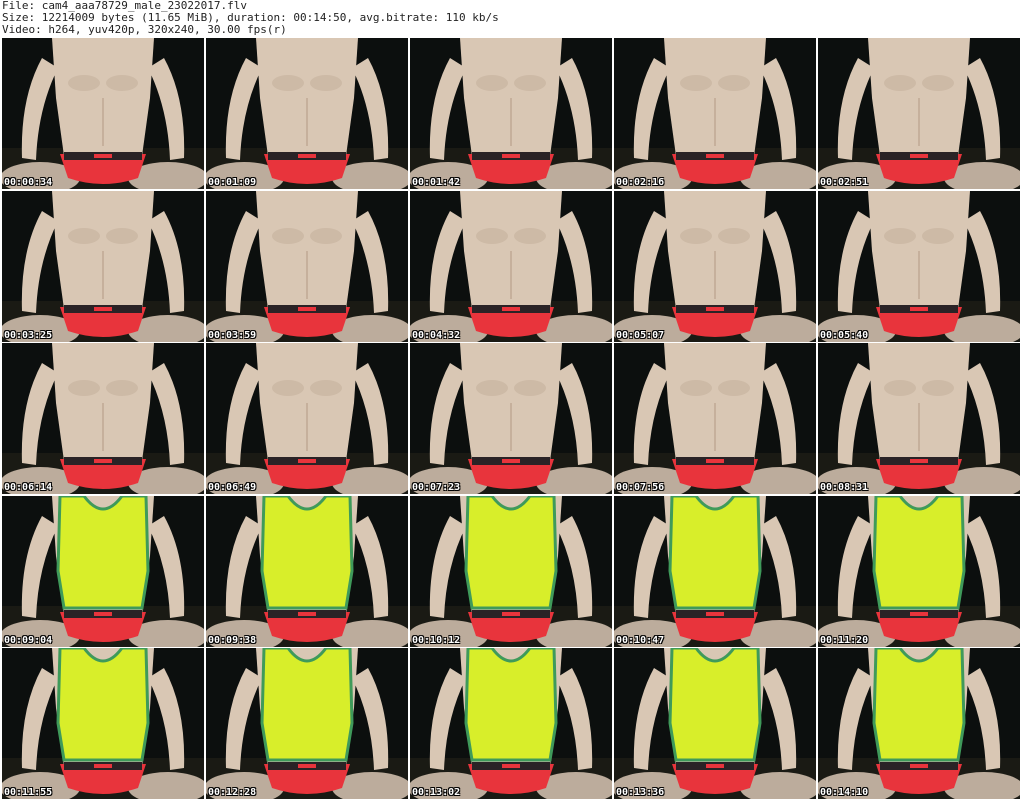  Describe the element at coordinates (232, 335) in the screenshot. I see `thumbnail-timestamp: 00:03:59` at that location.